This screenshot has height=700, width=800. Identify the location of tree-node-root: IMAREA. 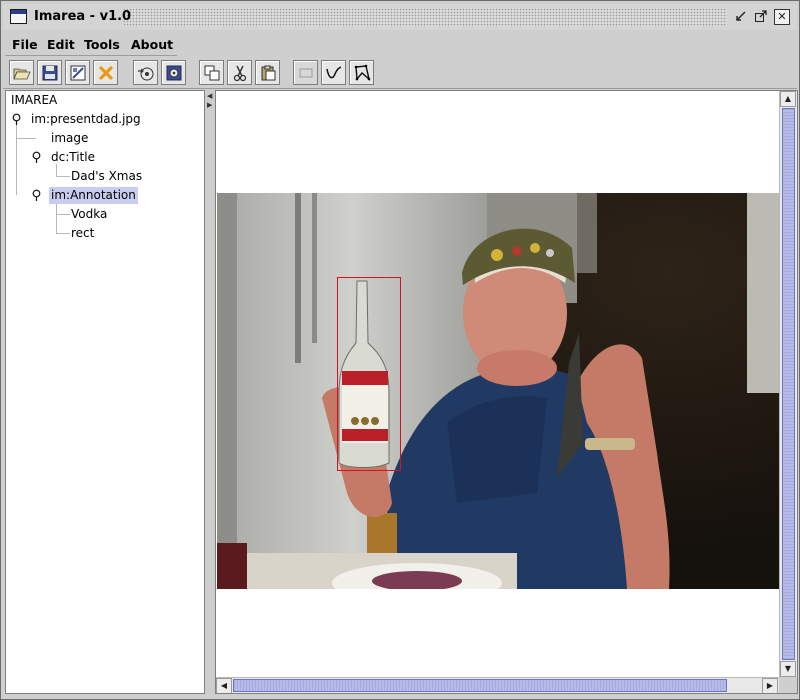
(34, 100).